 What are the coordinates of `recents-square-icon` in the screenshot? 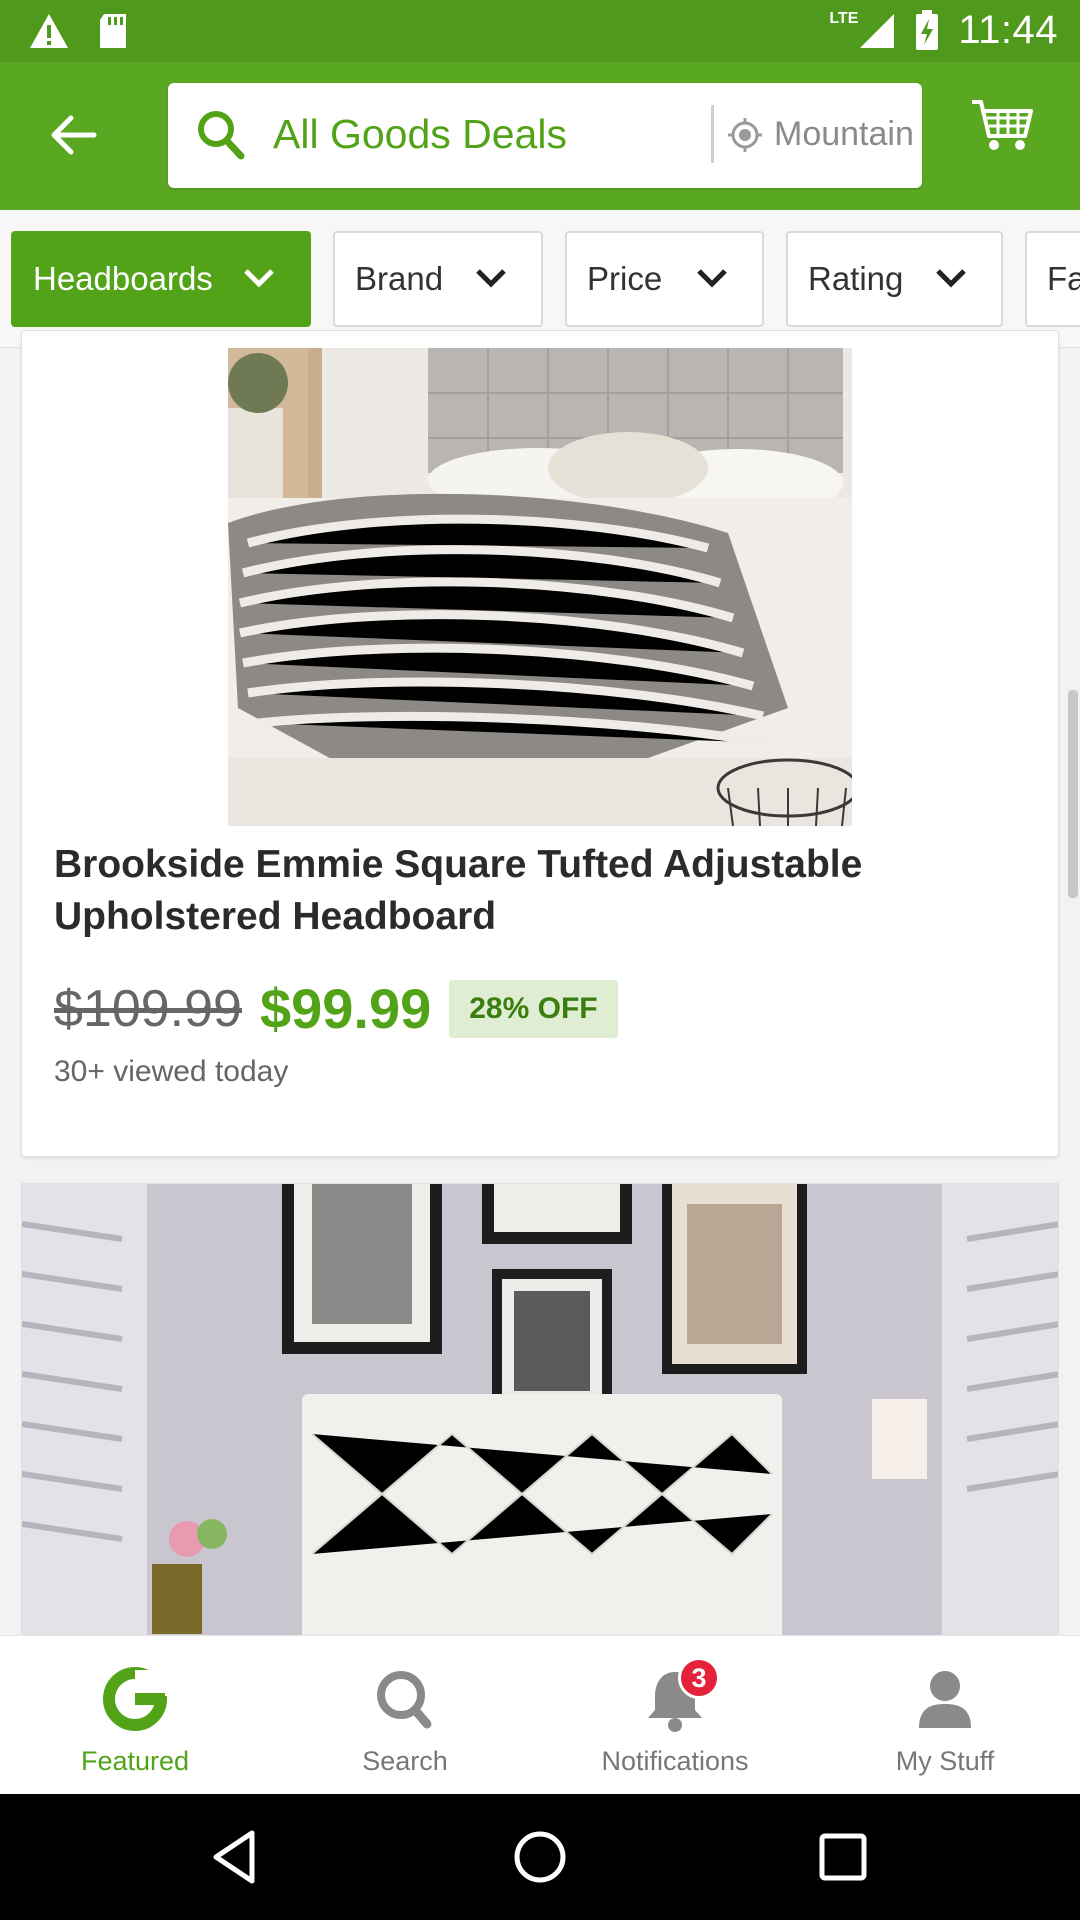 It's located at (843, 1857).